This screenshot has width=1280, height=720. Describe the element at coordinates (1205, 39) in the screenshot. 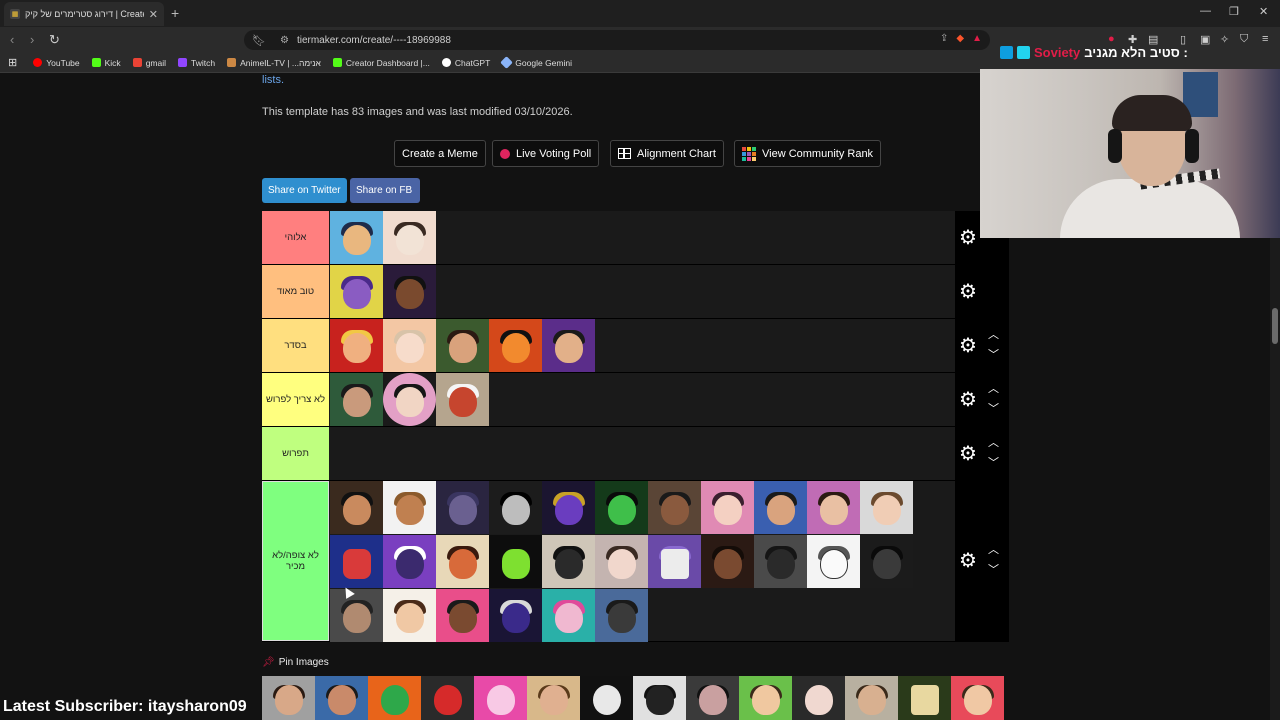

I see `wallet-icon: ▣` at that location.